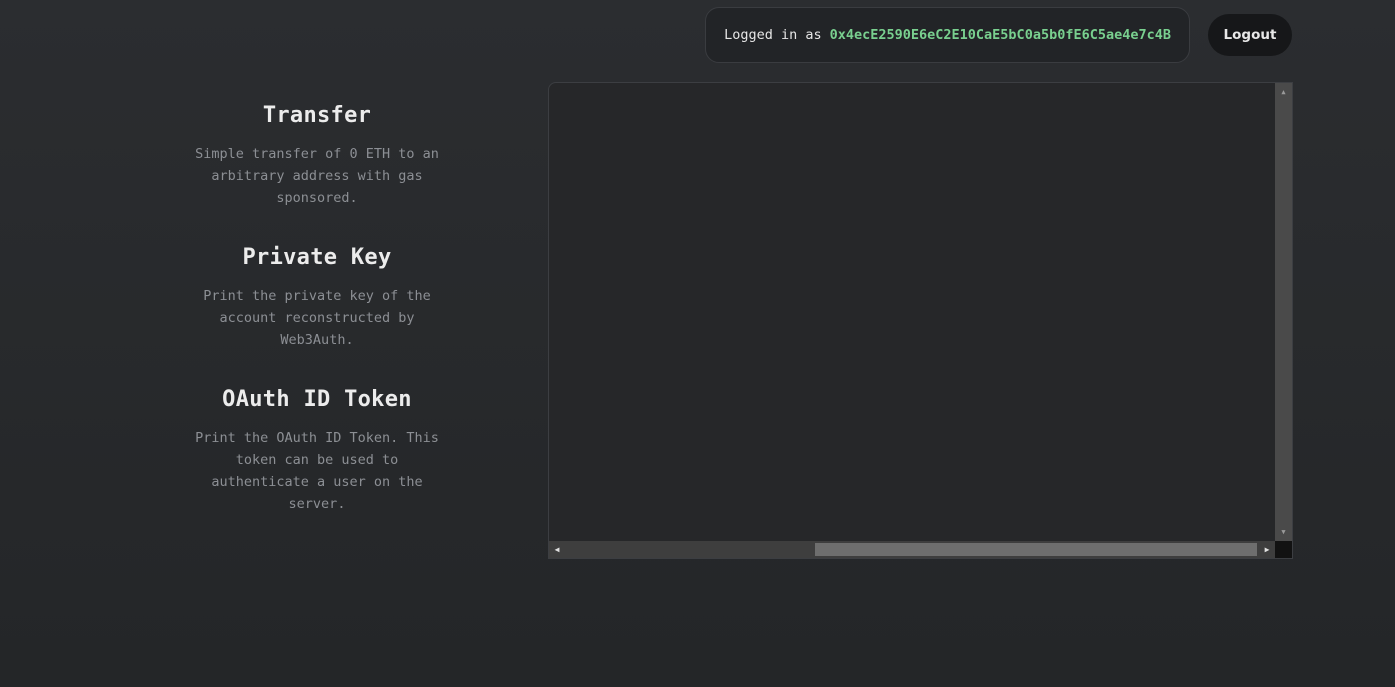 Image resolution: width=1395 pixels, height=687 pixels. I want to click on scroll-left-icon: ◀, so click(557, 549).